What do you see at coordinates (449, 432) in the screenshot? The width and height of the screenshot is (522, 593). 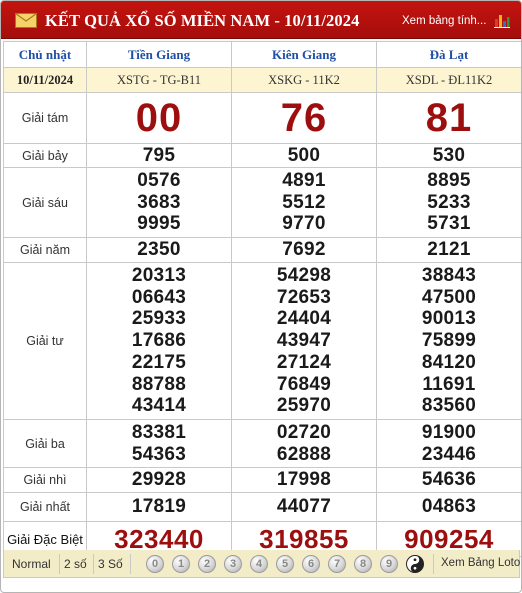 I see `prize-number: 91900` at bounding box center [449, 432].